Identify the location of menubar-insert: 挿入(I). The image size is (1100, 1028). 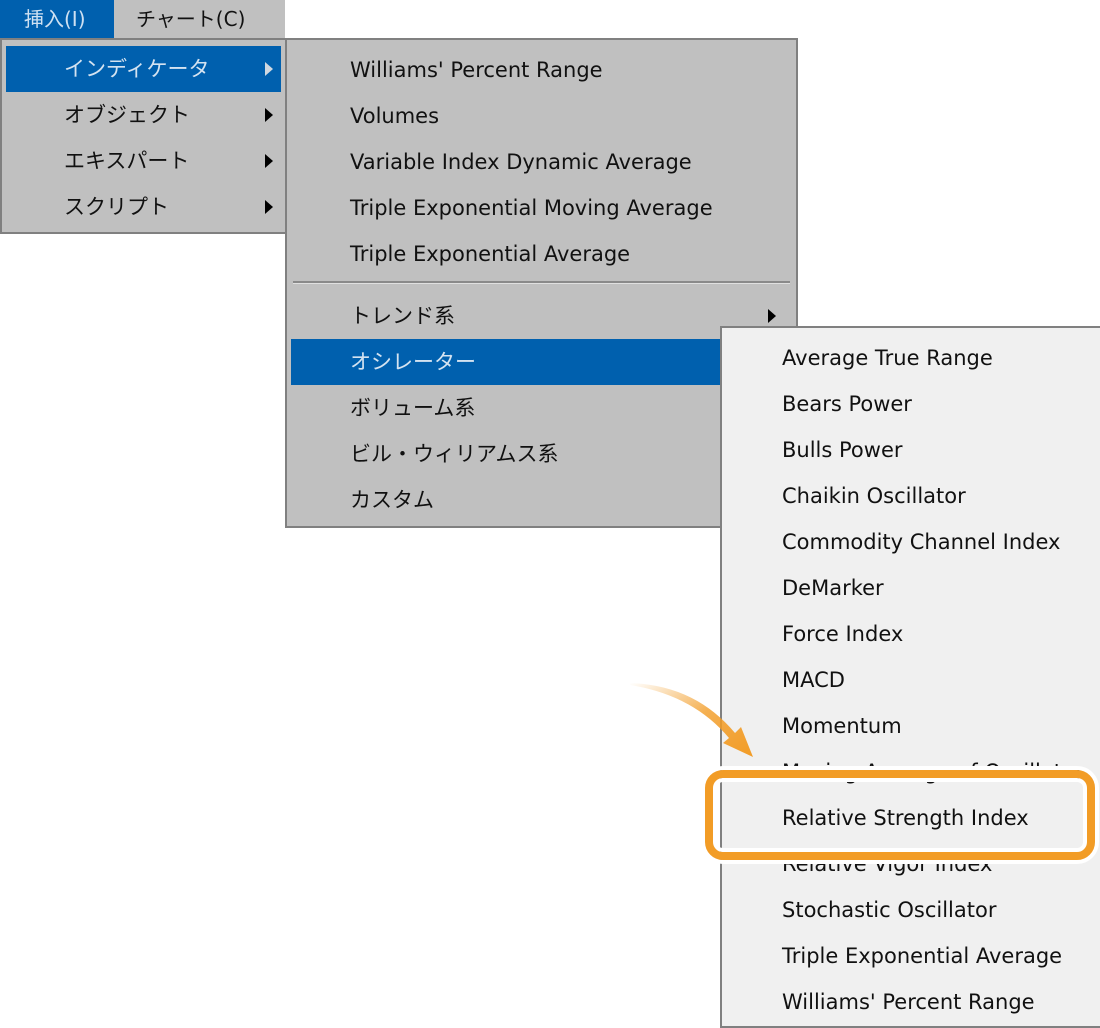
(57, 19).